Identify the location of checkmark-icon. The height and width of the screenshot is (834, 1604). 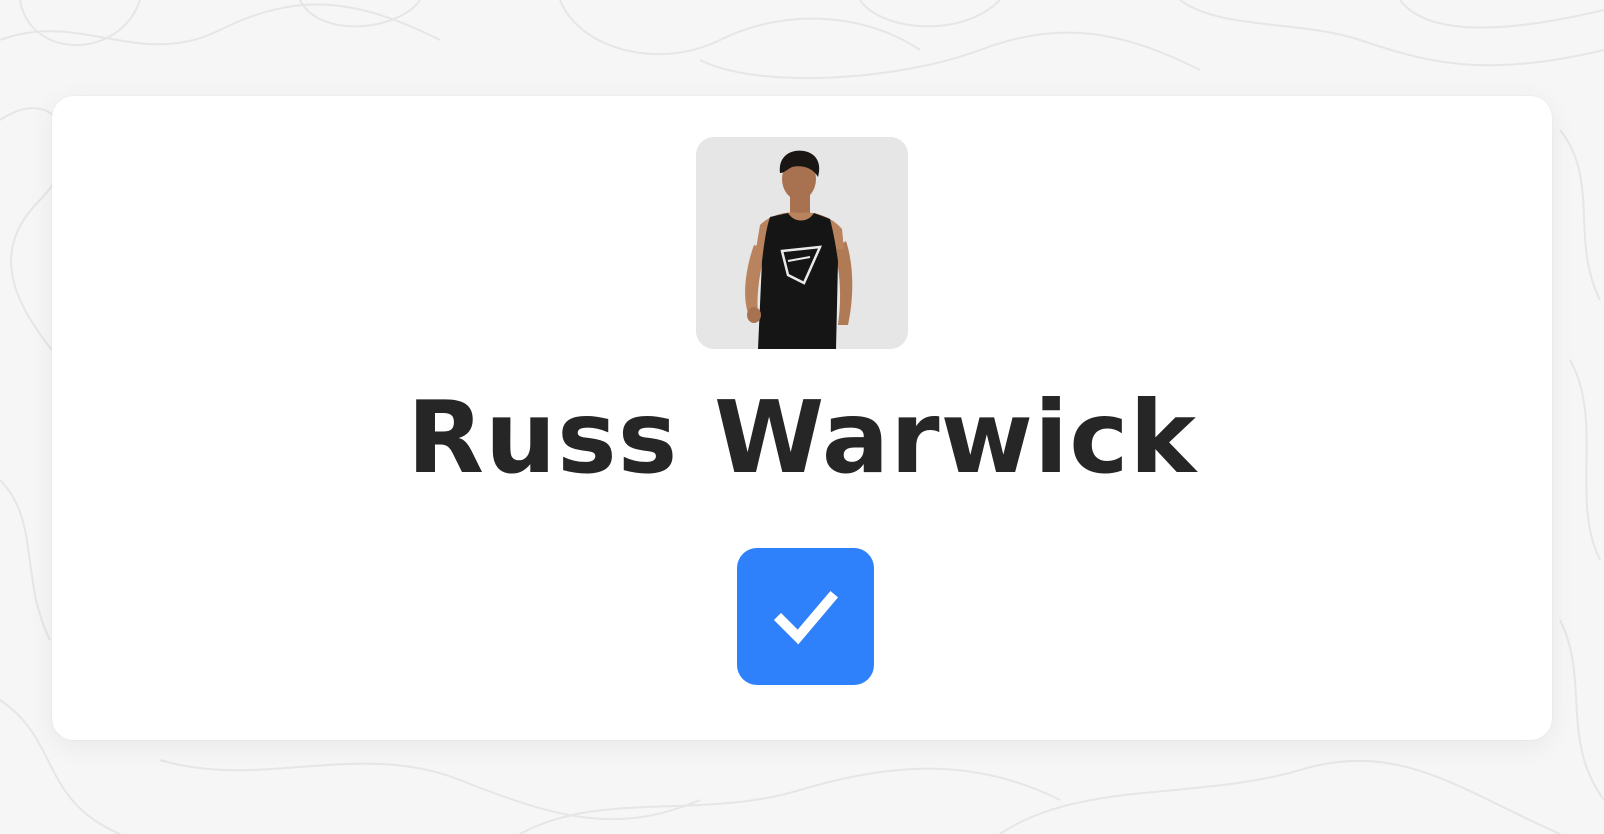
(805, 617).